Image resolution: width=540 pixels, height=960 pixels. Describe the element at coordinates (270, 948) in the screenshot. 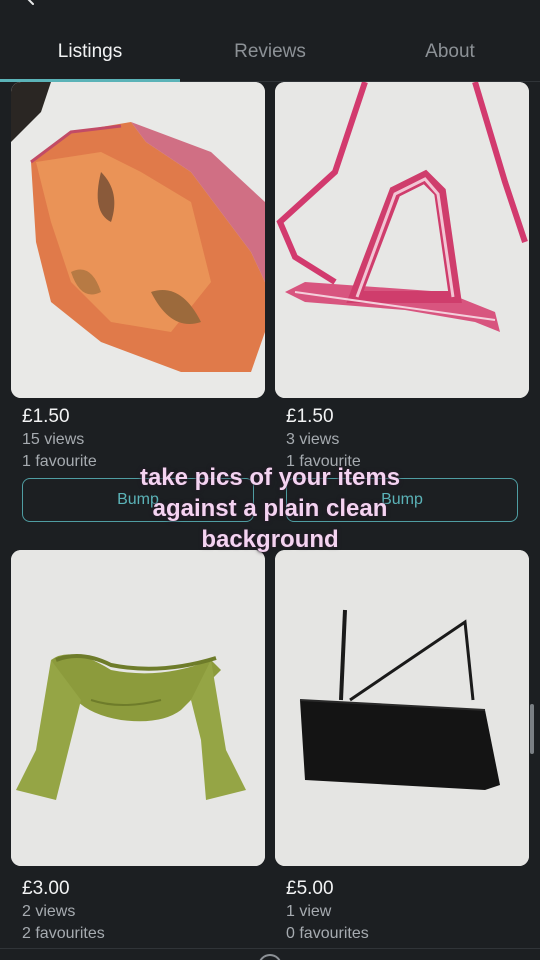

I see `bottom-divider` at that location.